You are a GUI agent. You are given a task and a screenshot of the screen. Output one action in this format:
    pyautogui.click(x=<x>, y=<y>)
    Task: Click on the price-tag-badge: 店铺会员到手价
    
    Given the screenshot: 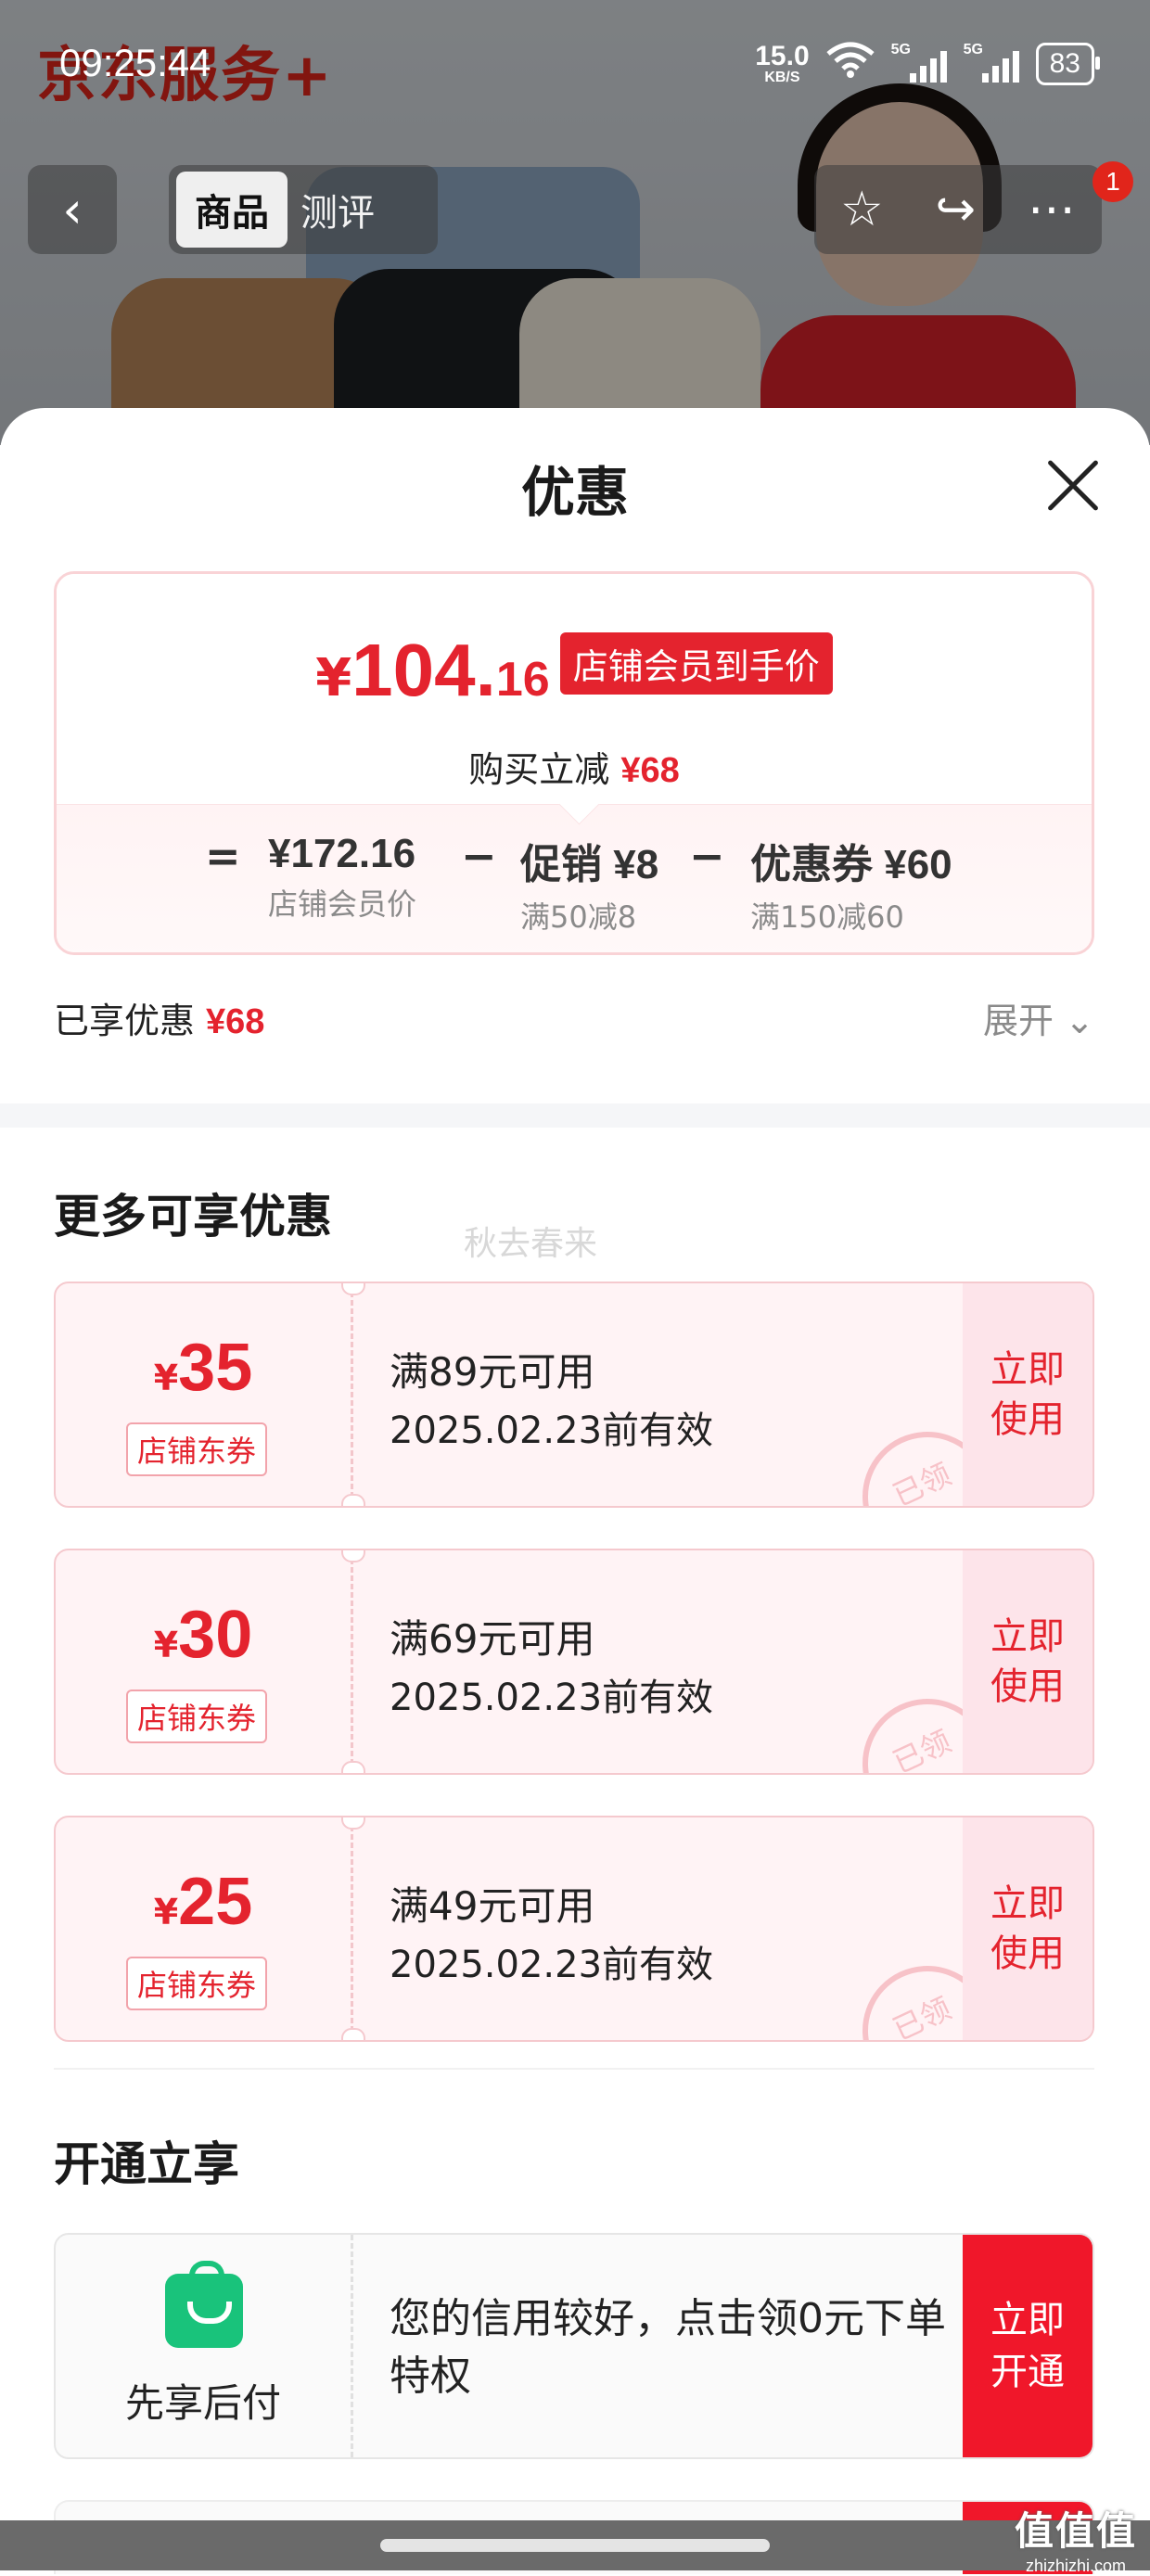 What is the action you would take?
    pyautogui.click(x=696, y=663)
    